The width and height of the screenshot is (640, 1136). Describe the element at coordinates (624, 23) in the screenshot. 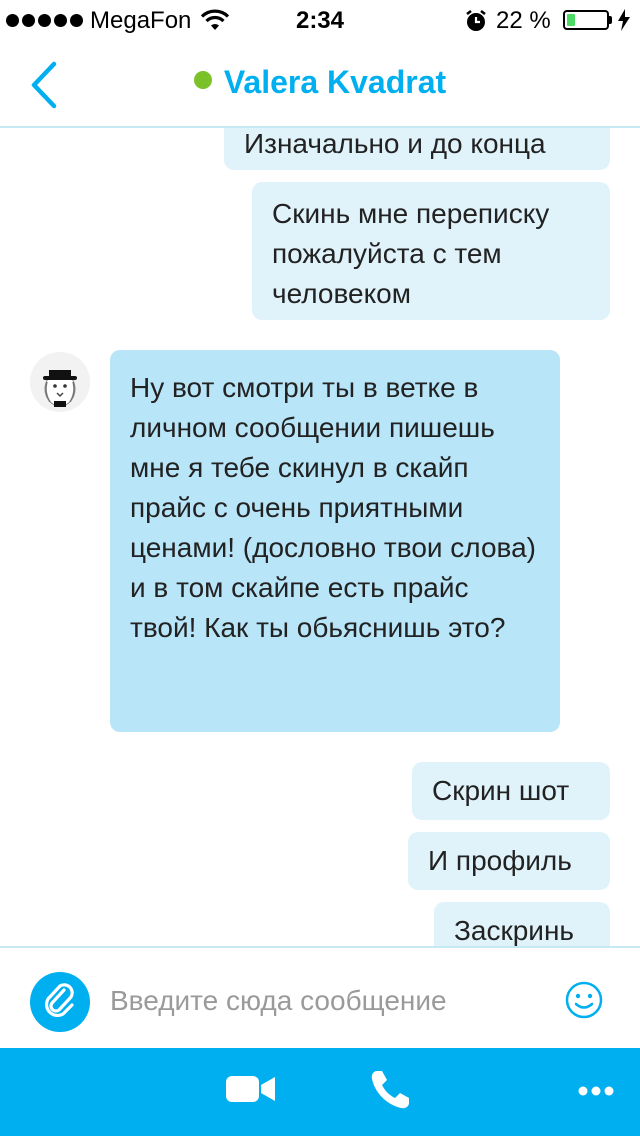

I see `charging-bolt-icon` at that location.